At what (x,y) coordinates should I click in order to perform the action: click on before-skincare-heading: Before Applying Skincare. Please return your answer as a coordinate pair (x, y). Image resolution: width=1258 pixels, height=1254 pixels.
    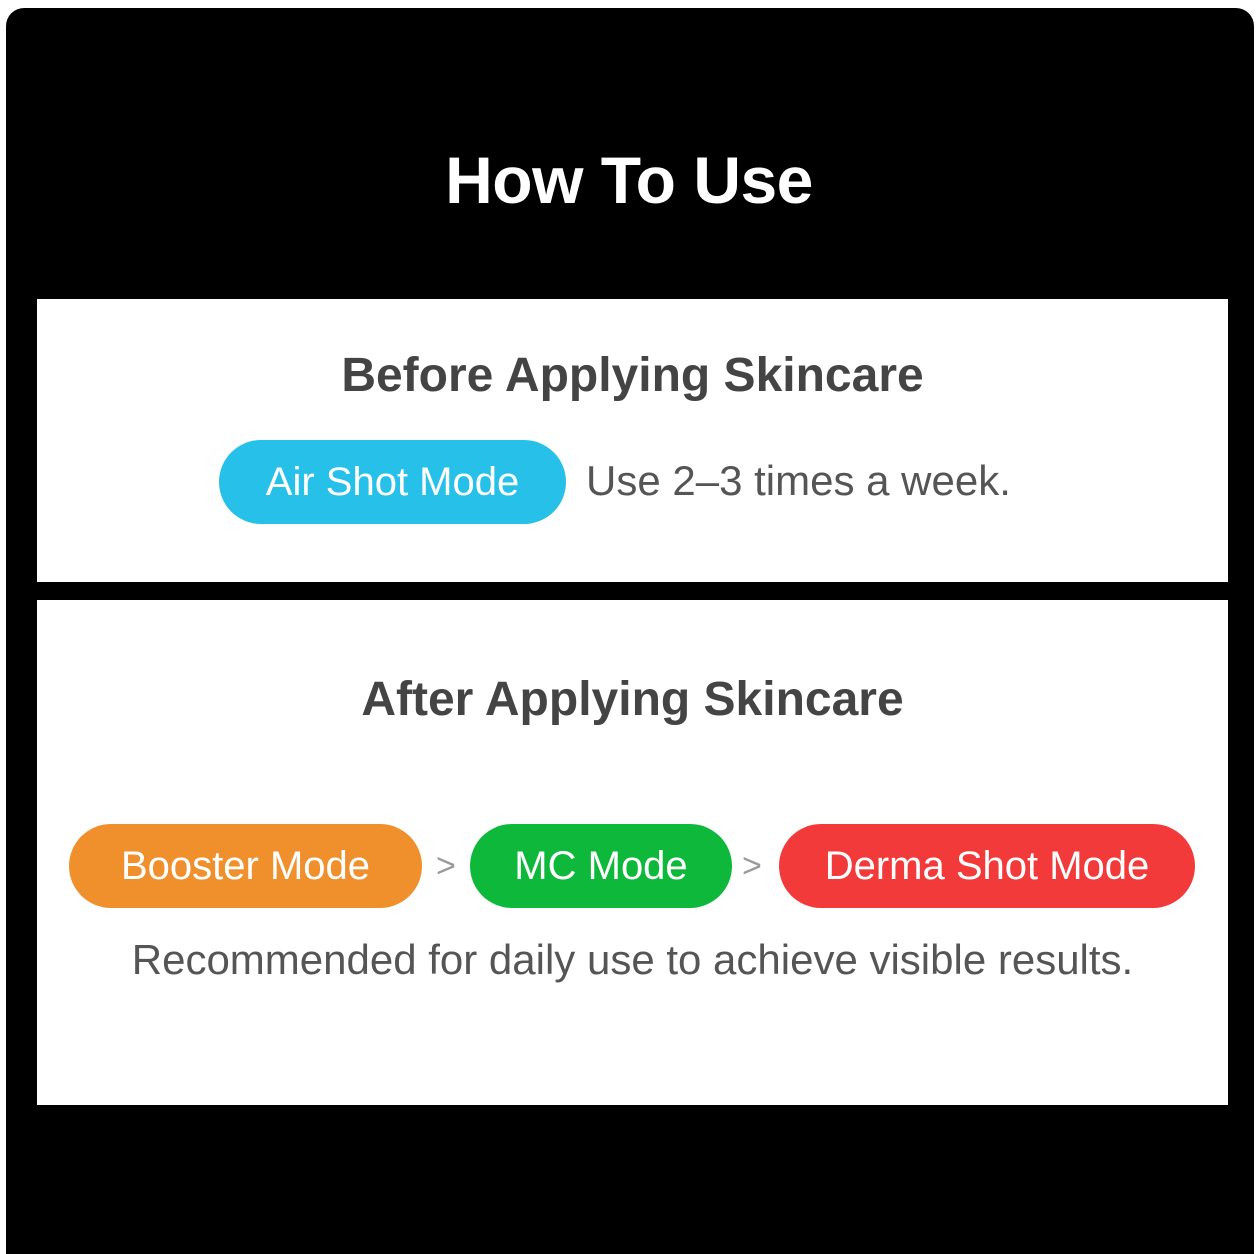
    Looking at the image, I should click on (632, 375).